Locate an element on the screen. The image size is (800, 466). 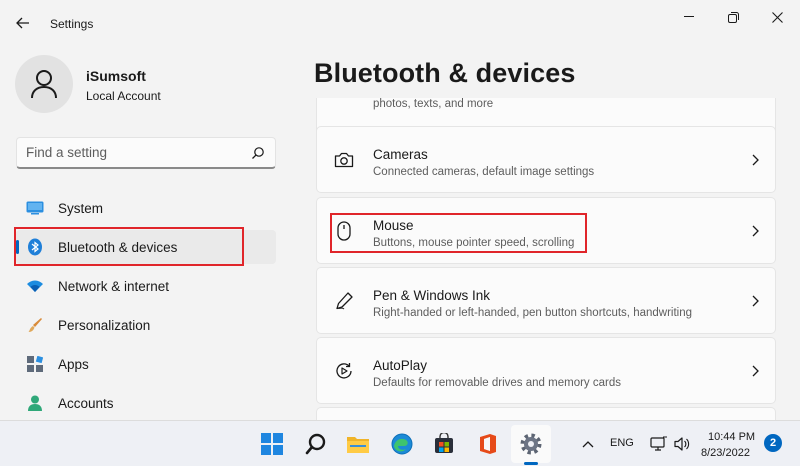
profile-name: iSumsoft is located at coordinates (116, 76).